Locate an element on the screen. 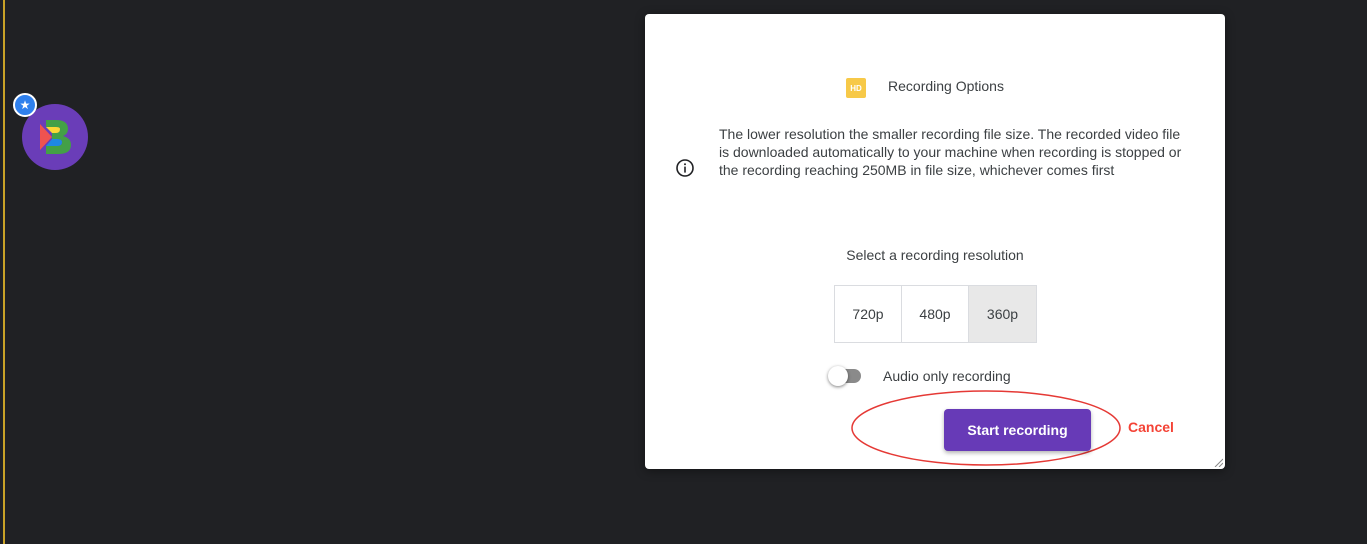 This screenshot has width=1367, height=544. cancel-button: Cancel is located at coordinates (1151, 427).